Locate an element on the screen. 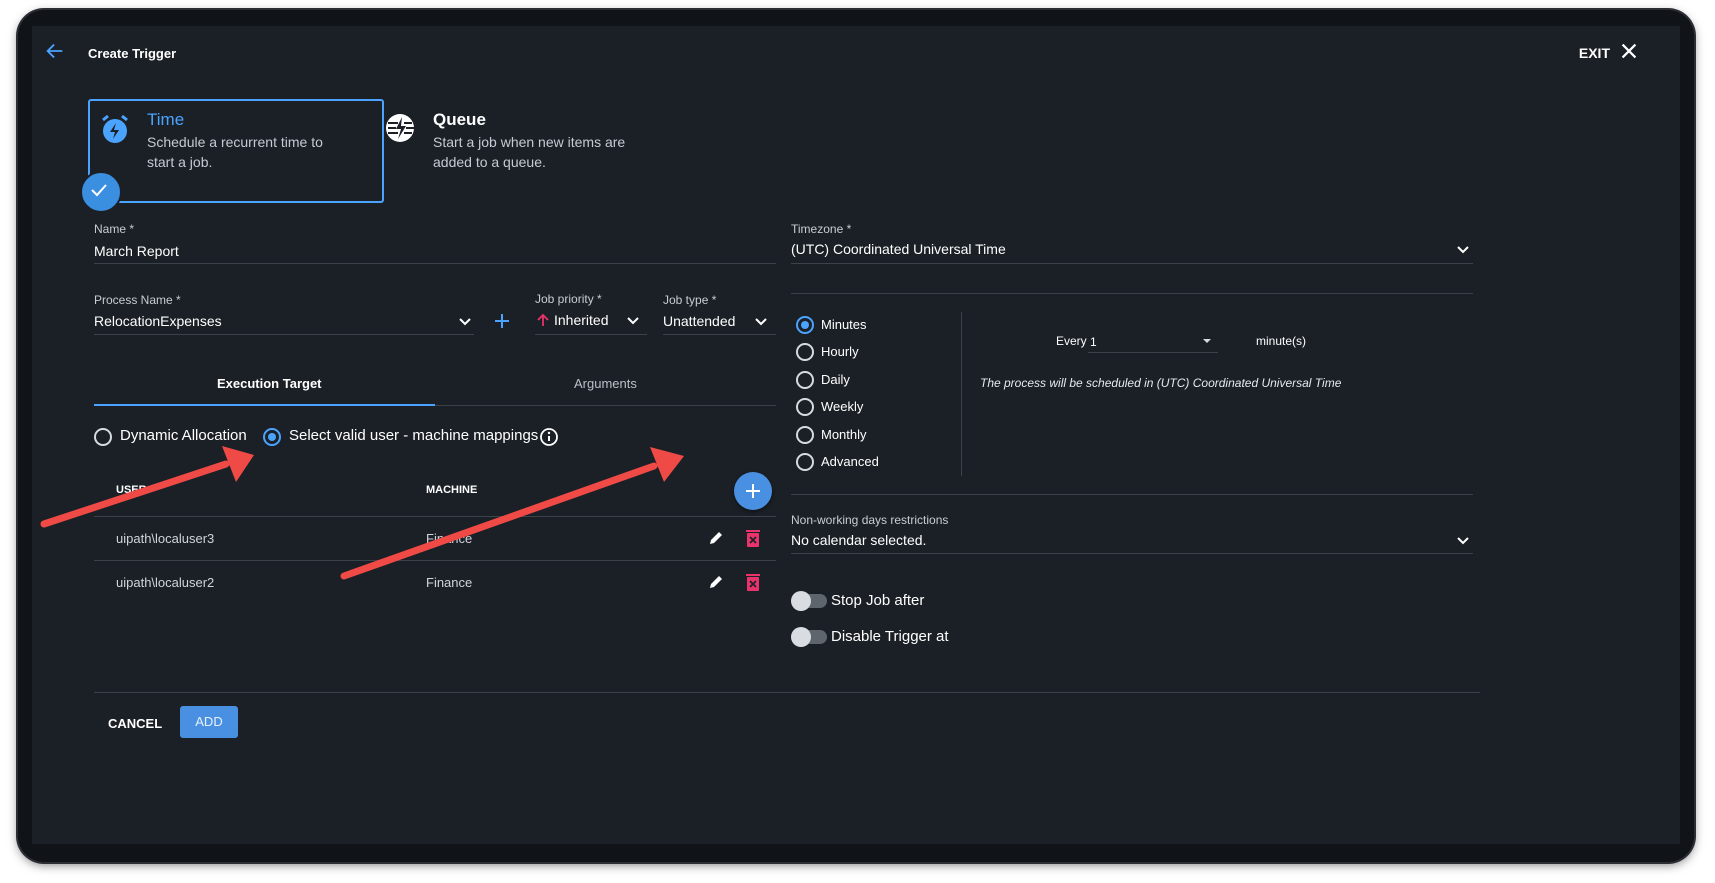 The image size is (1715, 883). dynamic-allocation-label: Dynamic Allocation is located at coordinates (183, 435).